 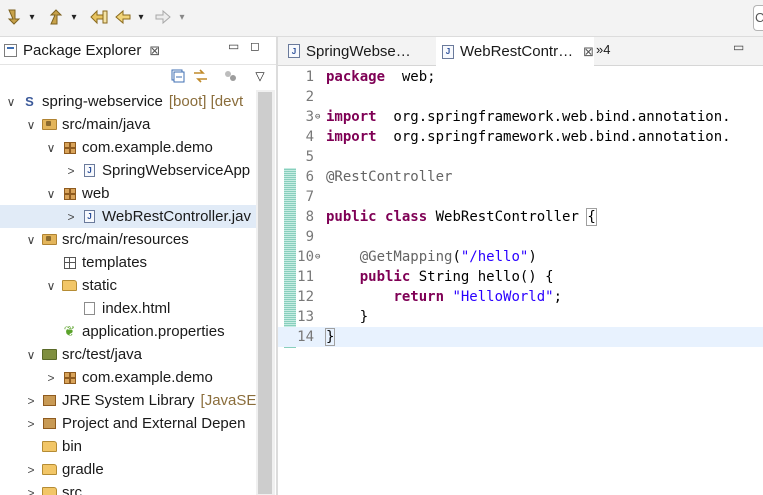 I want to click on code-line: 10 ⊖ @GetMapping("/hello"), so click(x=520, y=257).